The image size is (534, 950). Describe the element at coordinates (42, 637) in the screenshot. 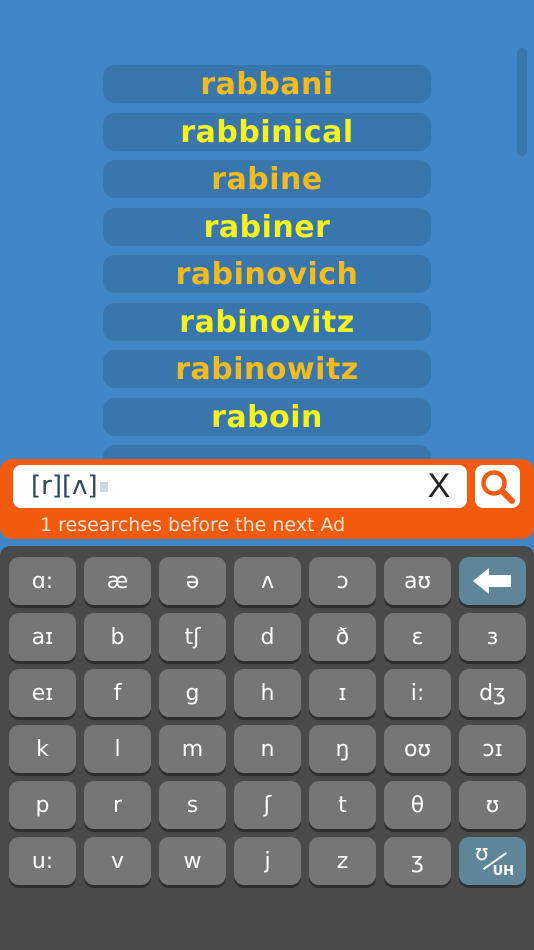

I see `key-ai: aɪ` at that location.